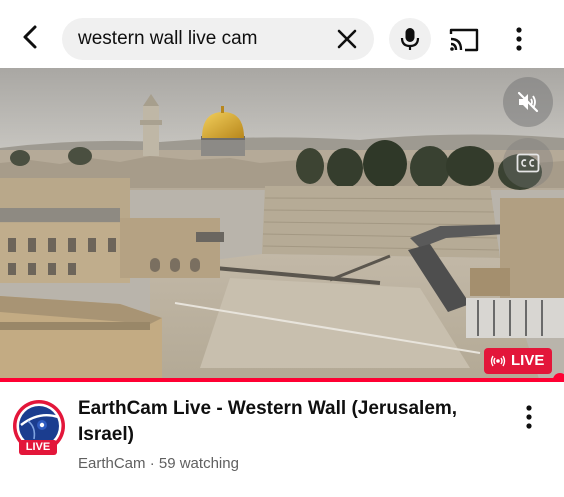 The height and width of the screenshot is (497, 564). I want to click on back-button, so click(31, 37).